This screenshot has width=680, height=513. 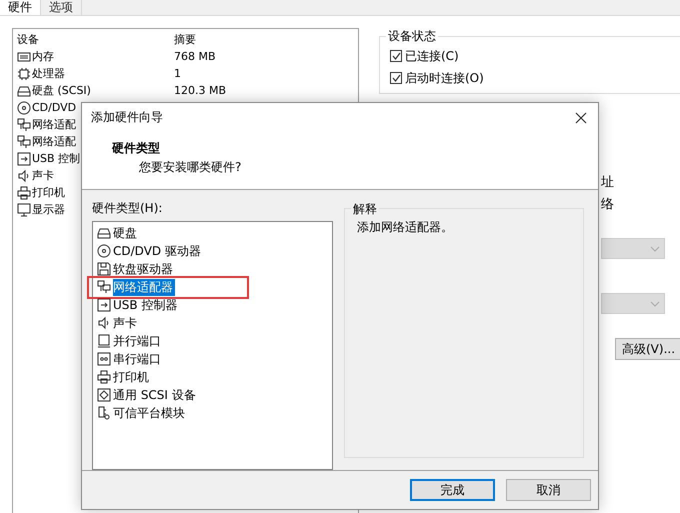 I want to click on explanation-text: 添加网络适配器。, so click(x=405, y=227).